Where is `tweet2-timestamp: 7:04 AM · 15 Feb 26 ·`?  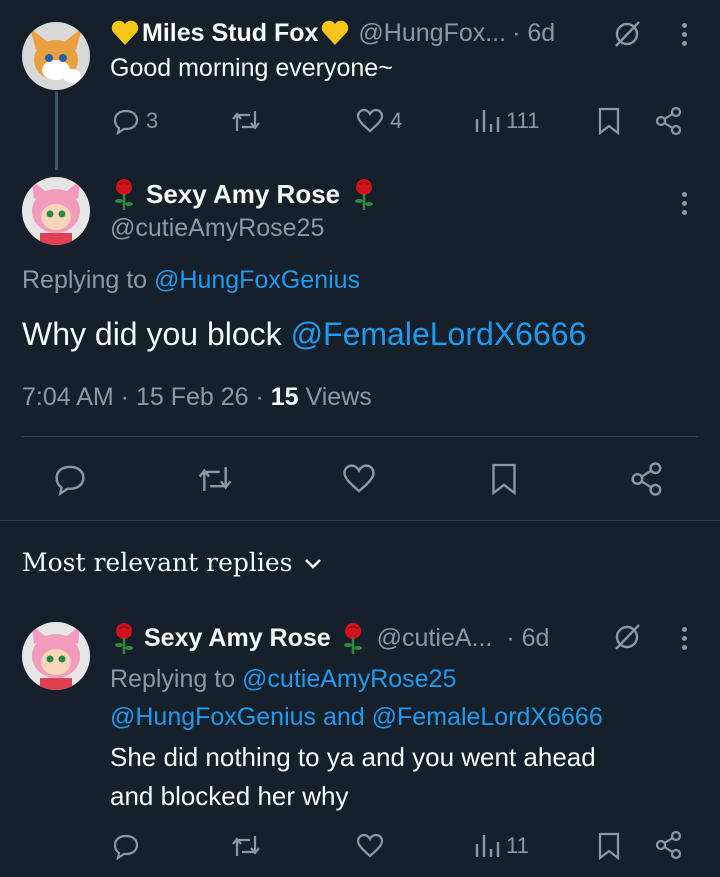
tweet2-timestamp: 7:04 AM · 15 Feb 26 · is located at coordinates (143, 397).